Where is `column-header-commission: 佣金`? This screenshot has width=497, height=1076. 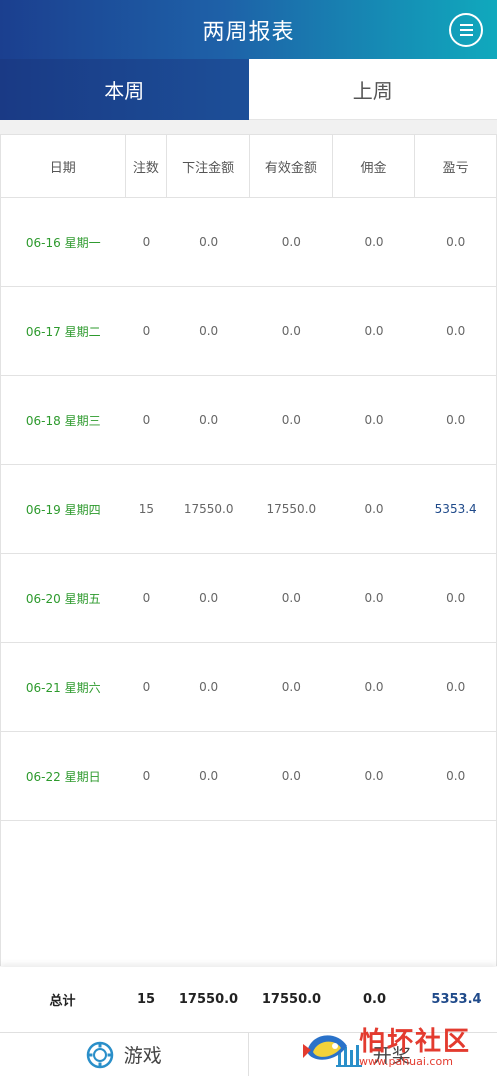
column-header-commission: 佣金 is located at coordinates (374, 166).